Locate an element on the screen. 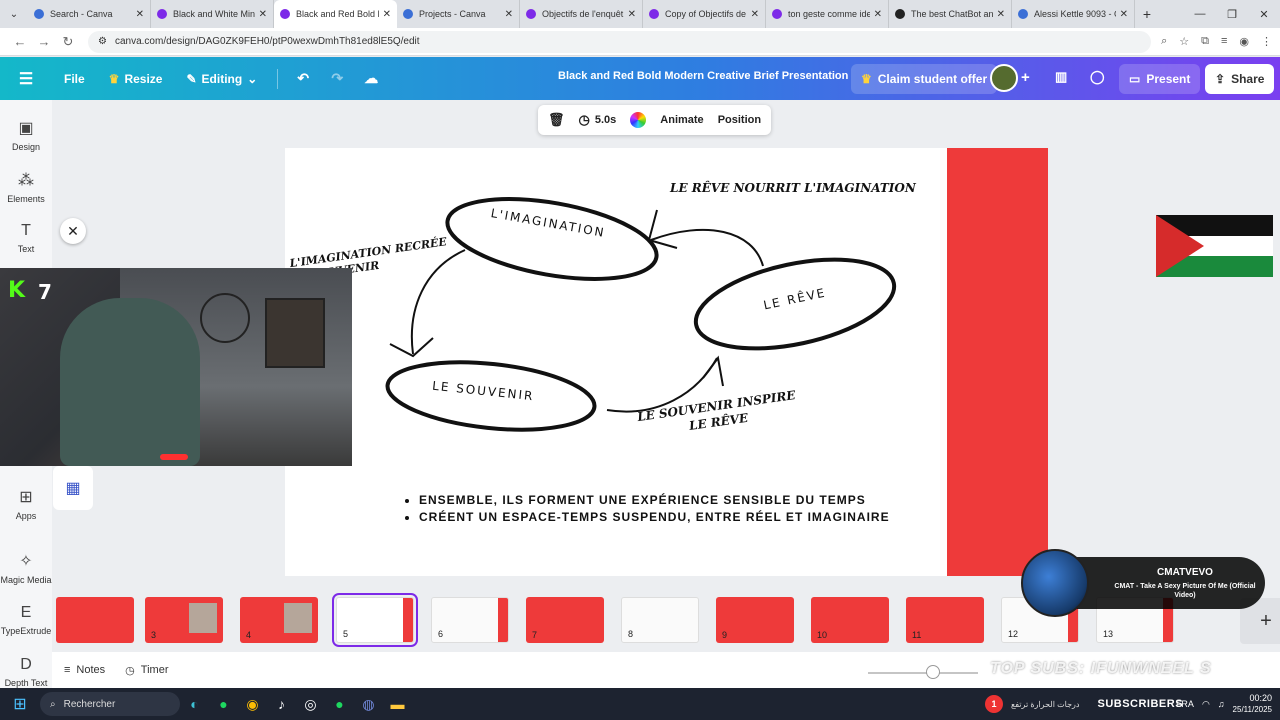  page-thumbnail: 11 is located at coordinates (945, 620).